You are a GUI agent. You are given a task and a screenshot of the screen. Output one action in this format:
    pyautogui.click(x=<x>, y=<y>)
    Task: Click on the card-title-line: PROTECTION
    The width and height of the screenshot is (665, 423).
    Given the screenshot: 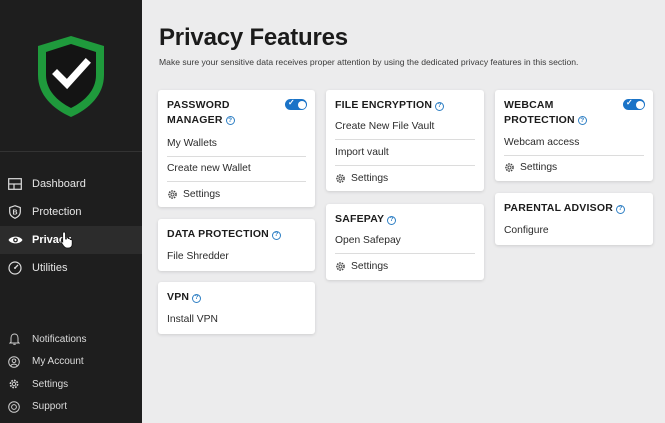 What is the action you would take?
    pyautogui.click(x=539, y=119)
    